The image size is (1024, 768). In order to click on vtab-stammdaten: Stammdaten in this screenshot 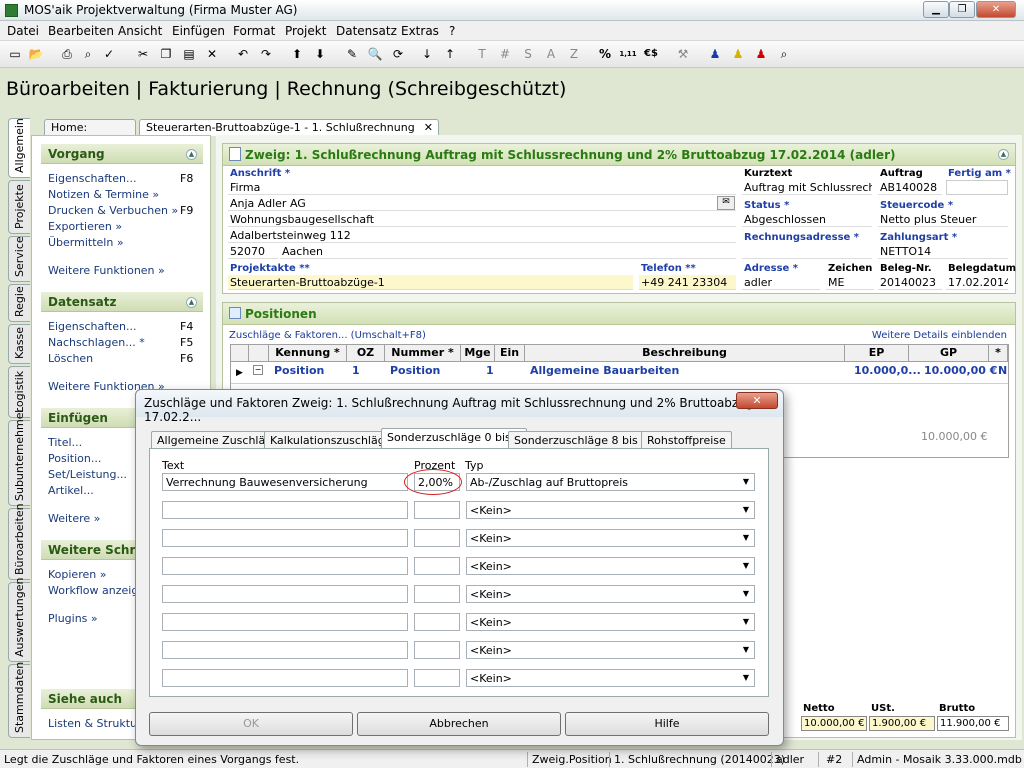, I will do `click(19, 700)`.